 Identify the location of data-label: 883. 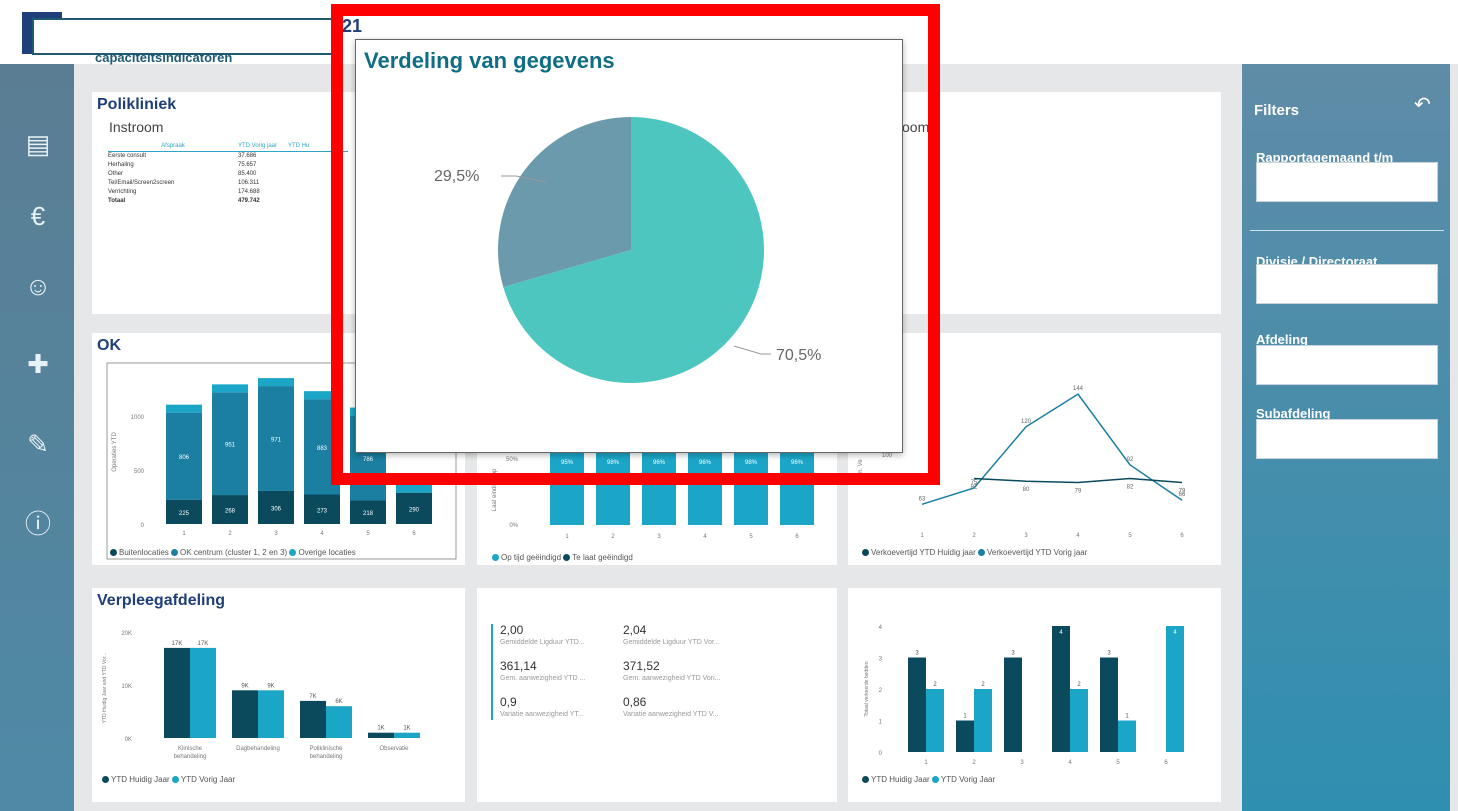
(322, 449).